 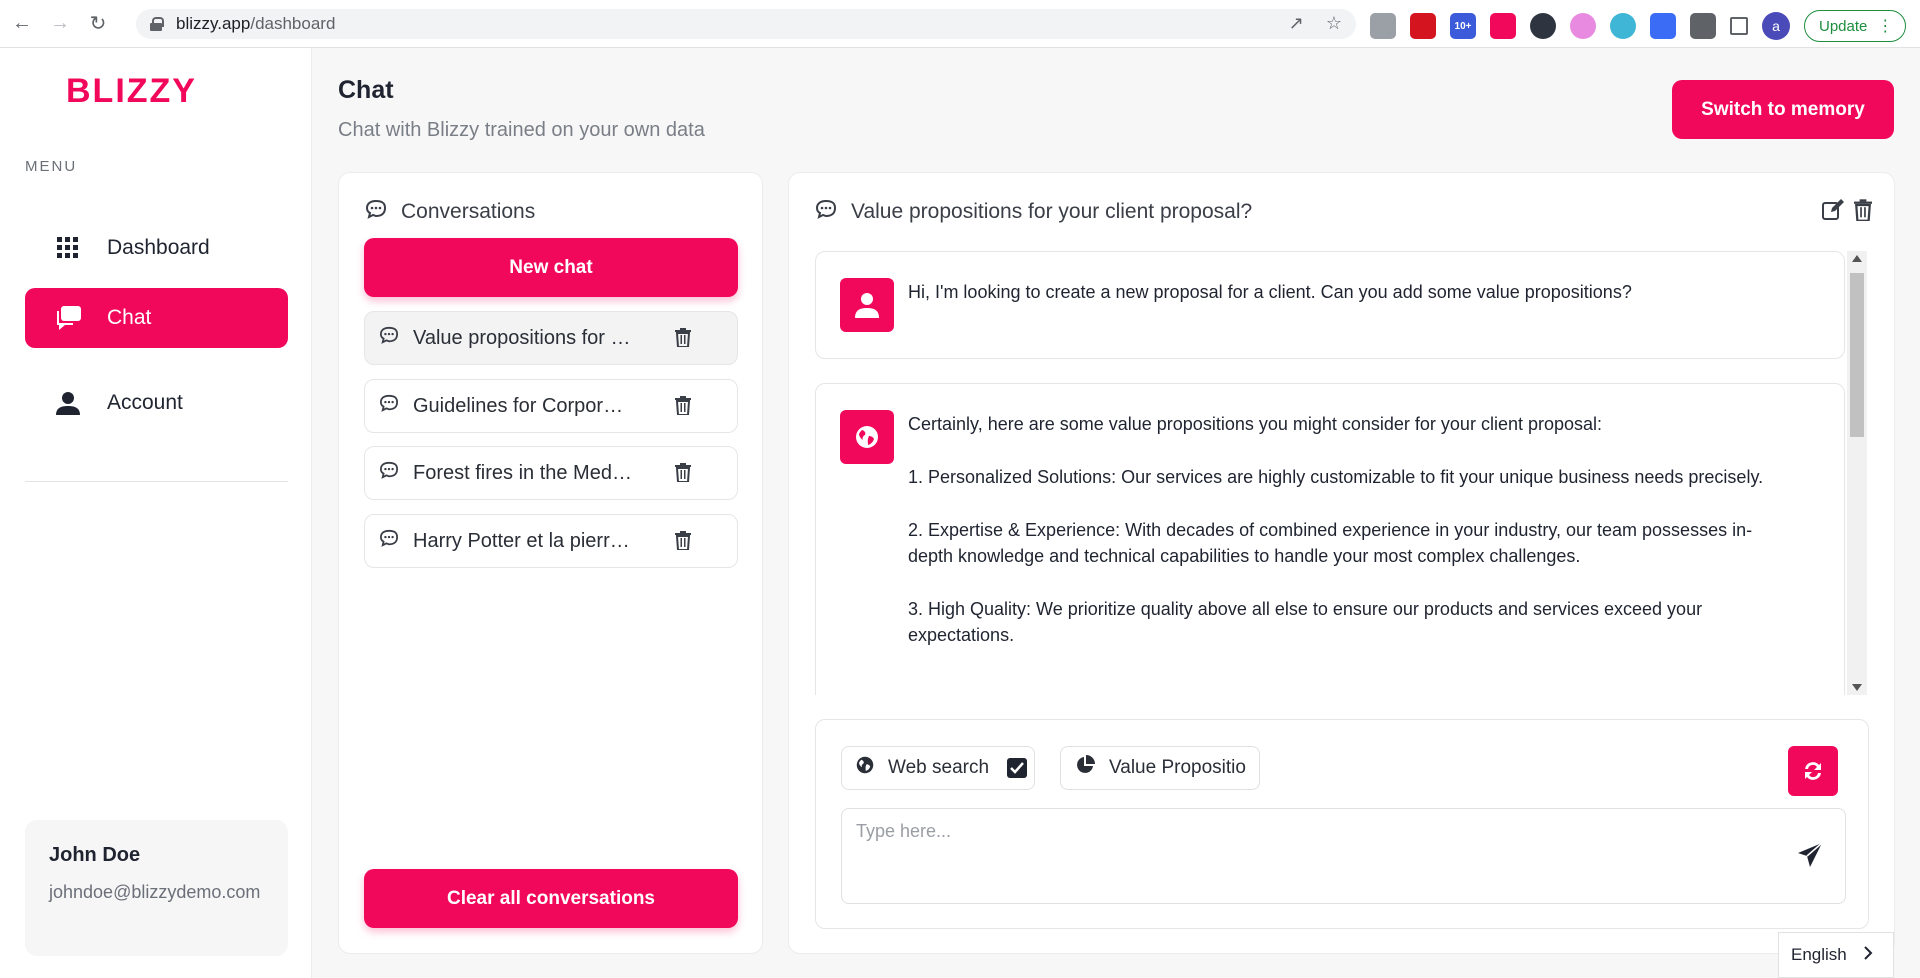 What do you see at coordinates (68, 248) in the screenshot?
I see `grid-icon` at bounding box center [68, 248].